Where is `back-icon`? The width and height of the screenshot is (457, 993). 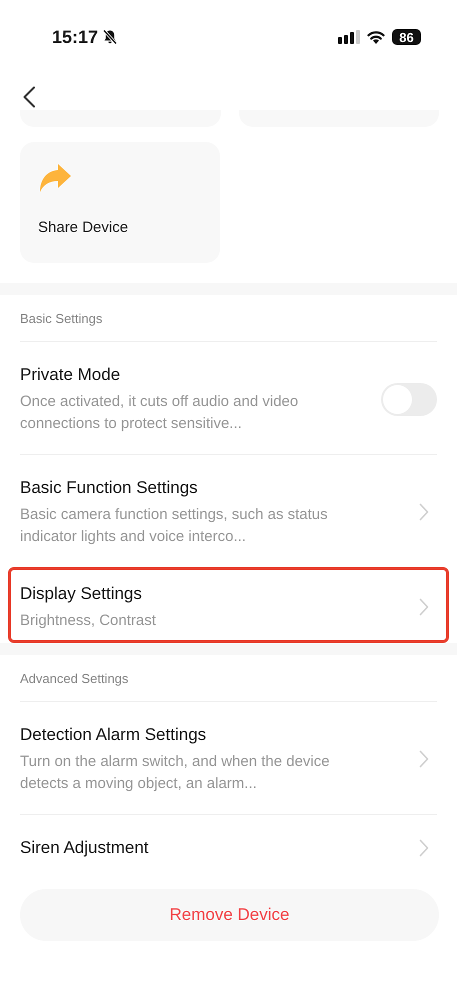
back-icon is located at coordinates (29, 97).